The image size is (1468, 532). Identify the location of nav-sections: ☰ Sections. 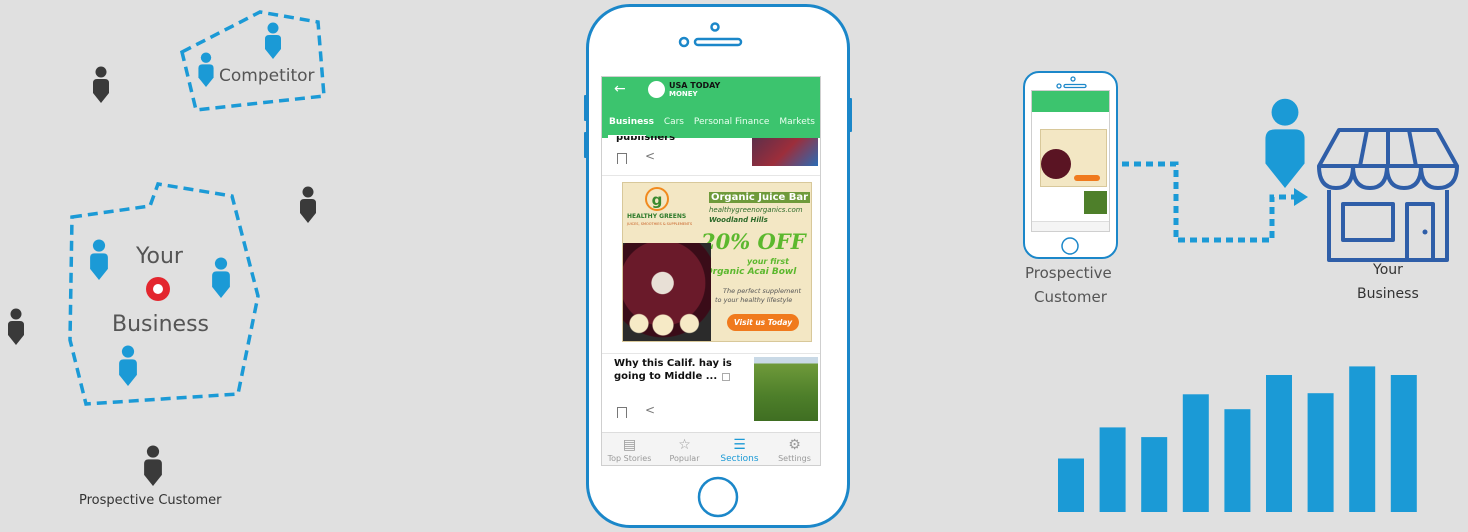
(739, 448).